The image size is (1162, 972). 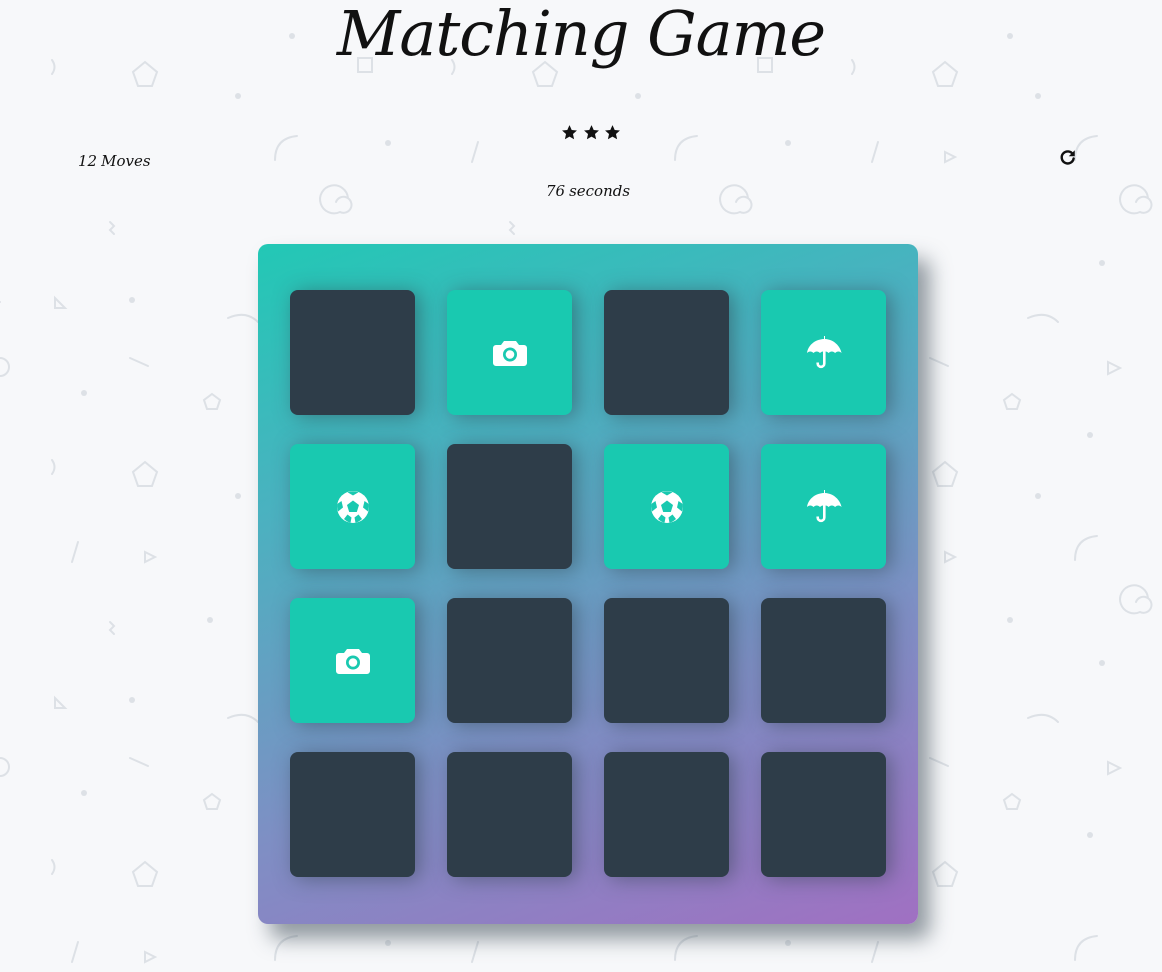 I want to click on moves-counter: 12 Moves, so click(x=116, y=161).